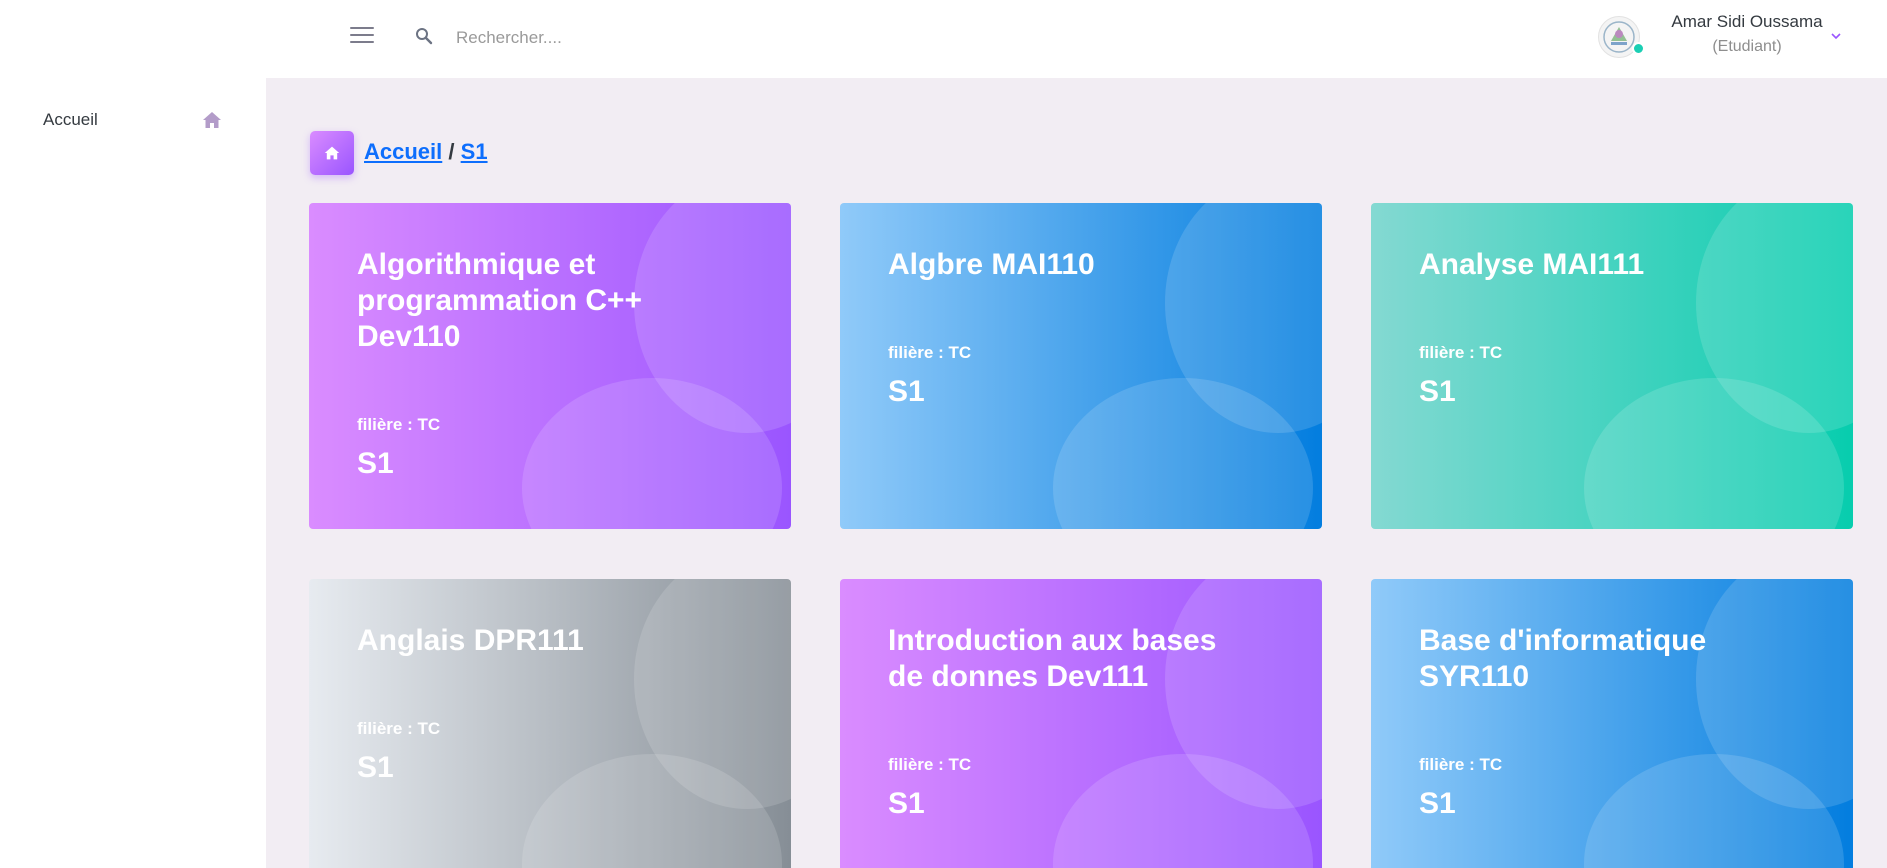 Image resolution: width=1887 pixels, height=868 pixels. What do you see at coordinates (403, 151) in the screenshot?
I see `breadcrumb-link-accueil: Accueil` at bounding box center [403, 151].